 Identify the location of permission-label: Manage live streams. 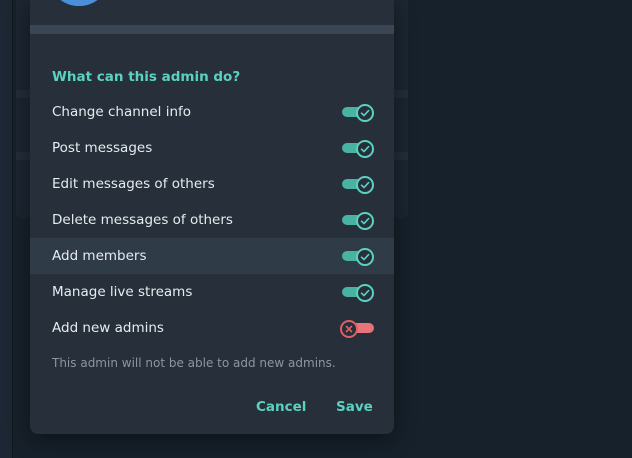
(122, 292).